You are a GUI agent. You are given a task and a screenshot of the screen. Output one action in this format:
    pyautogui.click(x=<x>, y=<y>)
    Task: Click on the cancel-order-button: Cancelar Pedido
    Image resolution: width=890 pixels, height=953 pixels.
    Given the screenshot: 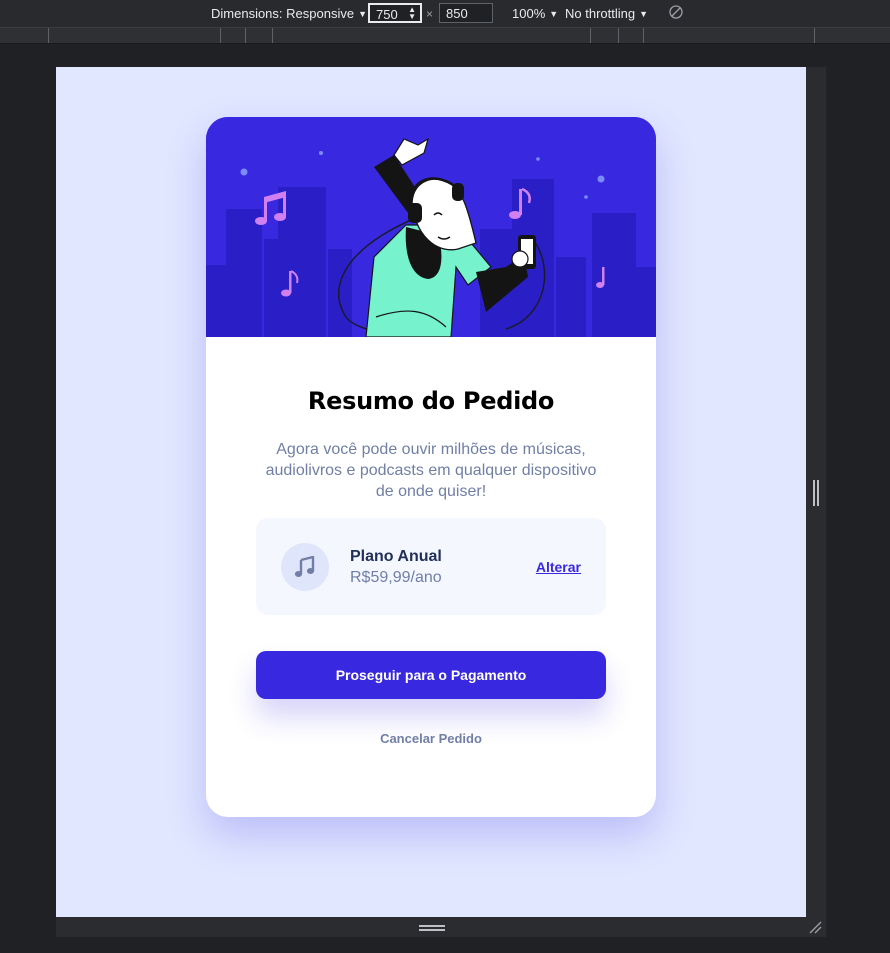 What is the action you would take?
    pyautogui.click(x=431, y=738)
    